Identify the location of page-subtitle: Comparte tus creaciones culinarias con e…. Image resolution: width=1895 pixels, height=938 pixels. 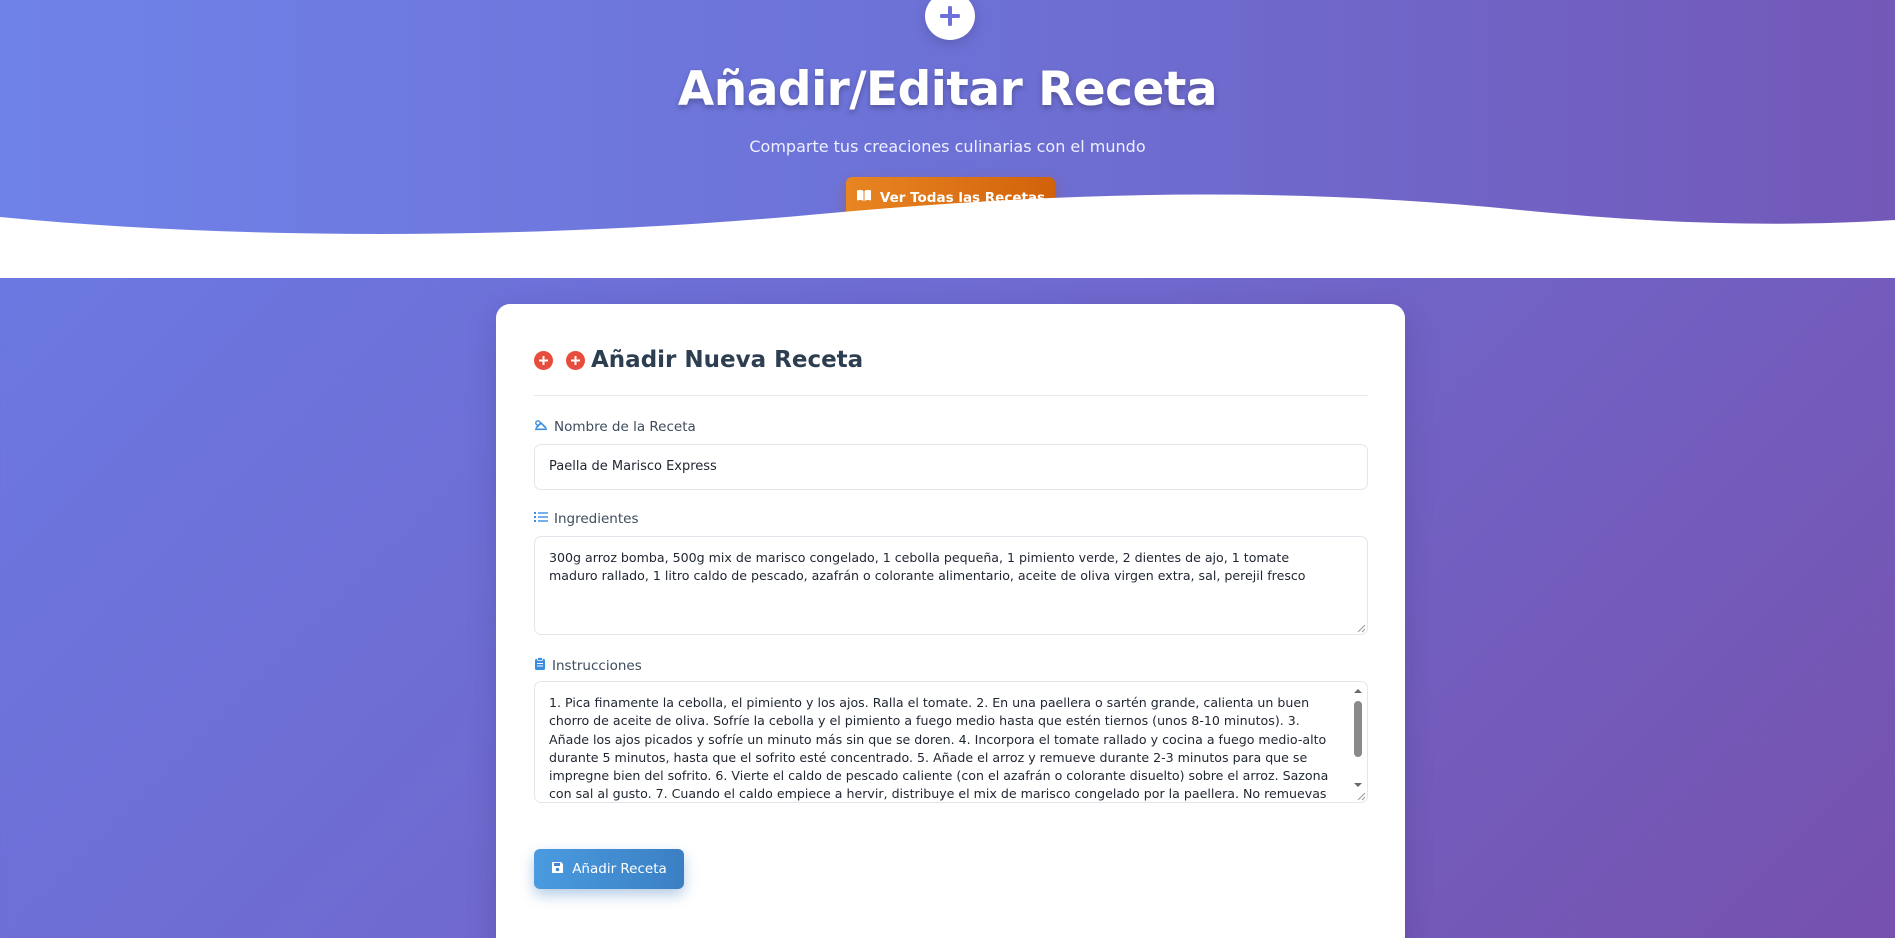
(947, 146).